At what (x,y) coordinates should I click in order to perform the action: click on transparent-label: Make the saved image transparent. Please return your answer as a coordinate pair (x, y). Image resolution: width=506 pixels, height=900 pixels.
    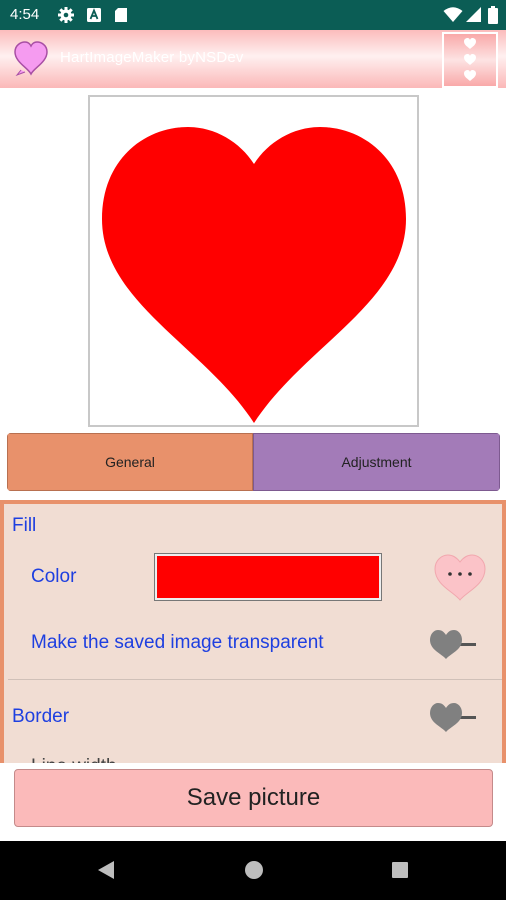
    Looking at the image, I should click on (177, 642).